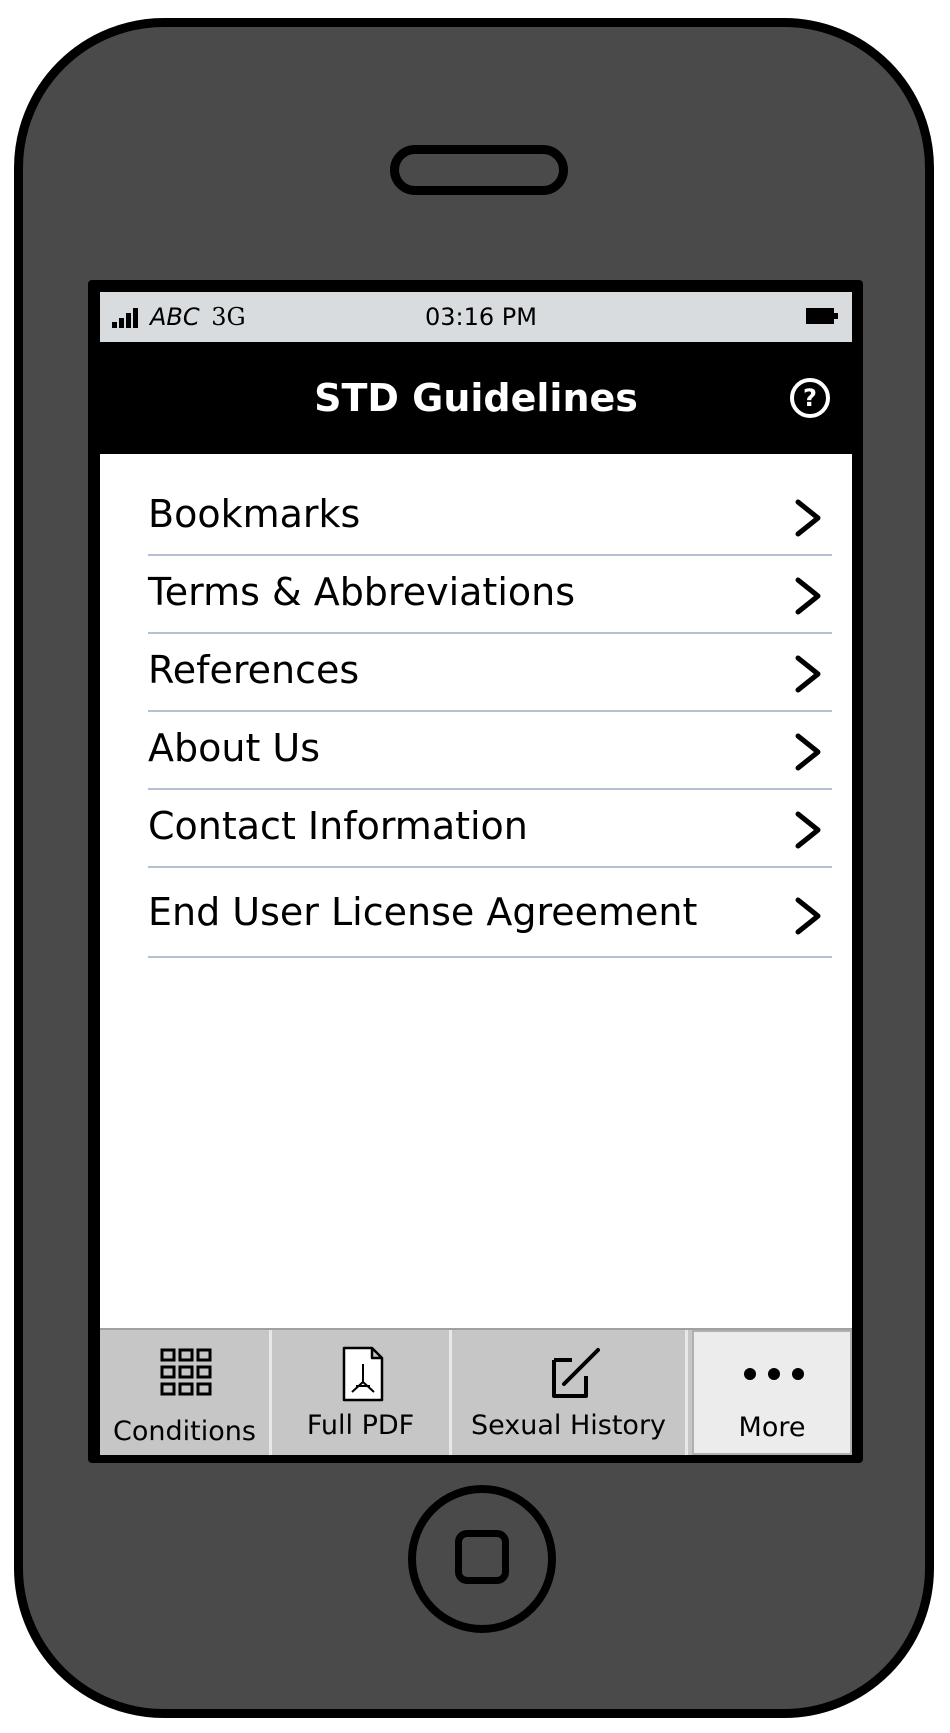 The height and width of the screenshot is (1733, 950). I want to click on status-bar: ABC 3G 03:16 PM, so click(476, 317).